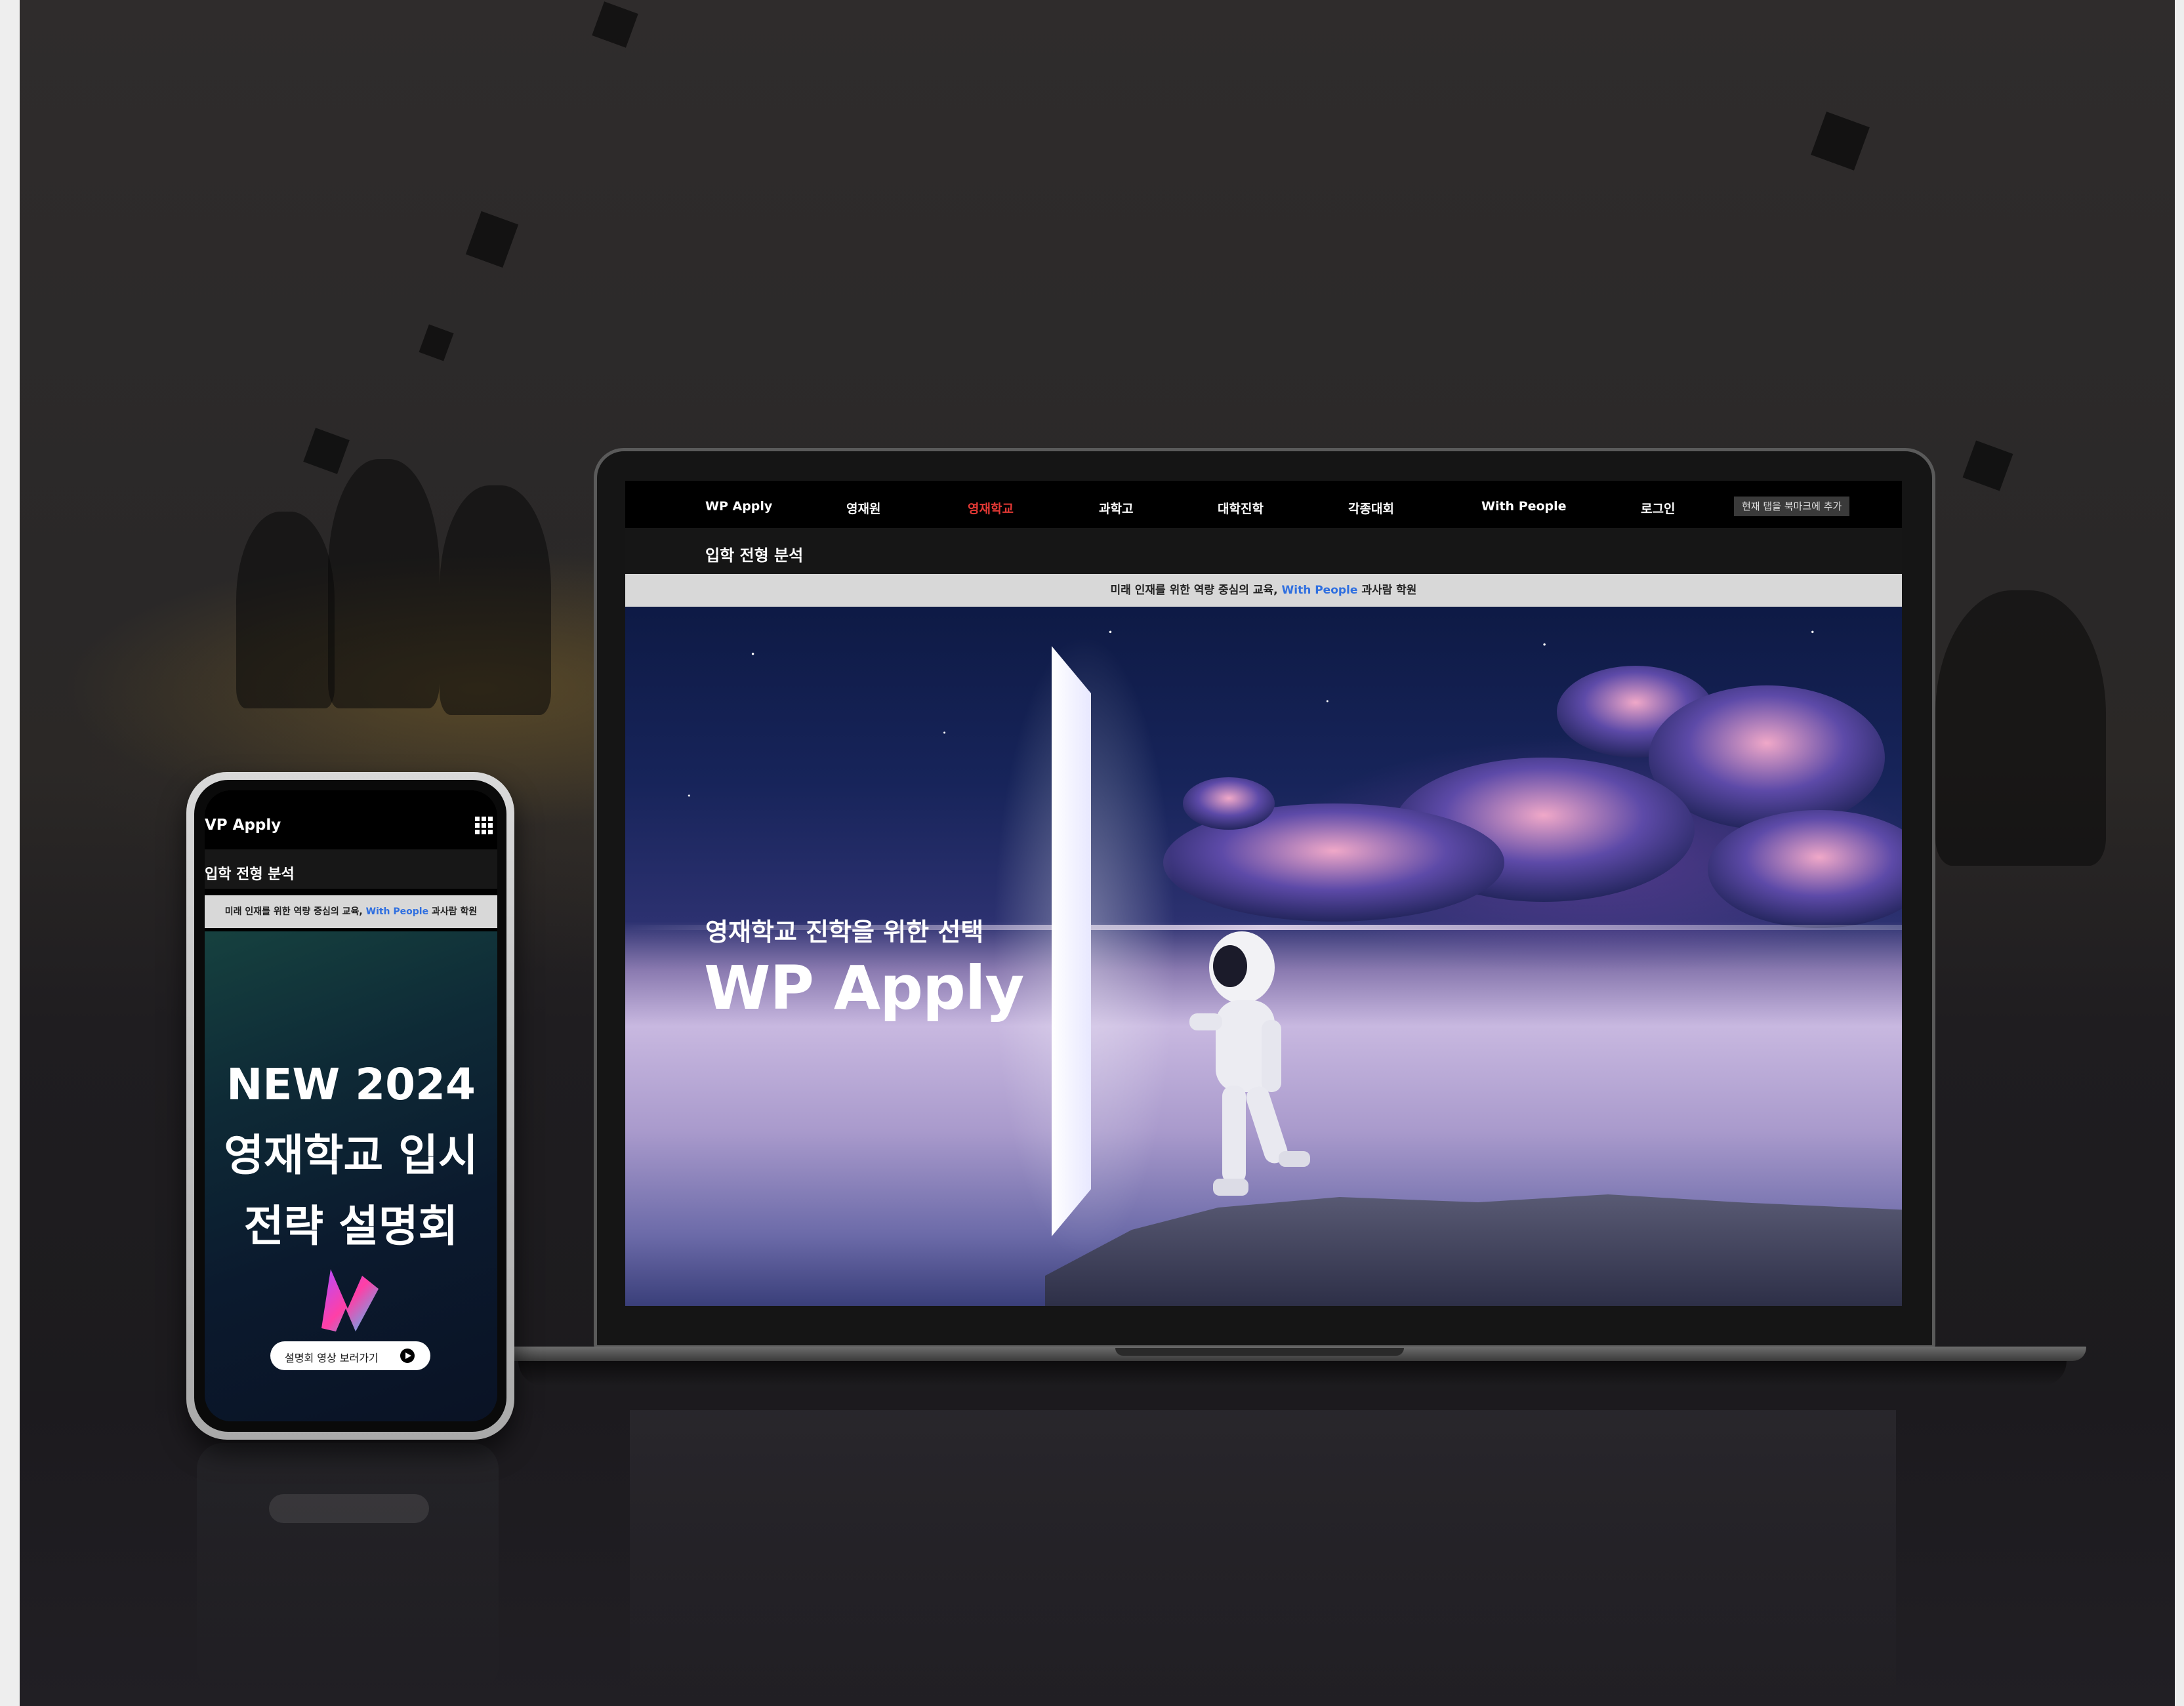 The height and width of the screenshot is (1706, 2184). I want to click on laptop-notch, so click(1259, 1352).